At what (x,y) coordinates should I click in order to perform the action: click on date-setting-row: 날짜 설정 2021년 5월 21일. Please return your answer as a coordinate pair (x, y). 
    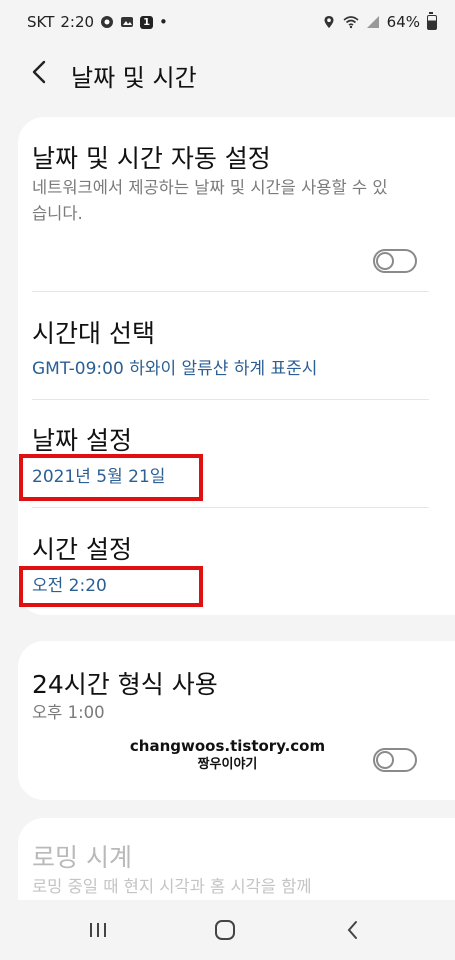
    Looking at the image, I should click on (236, 453).